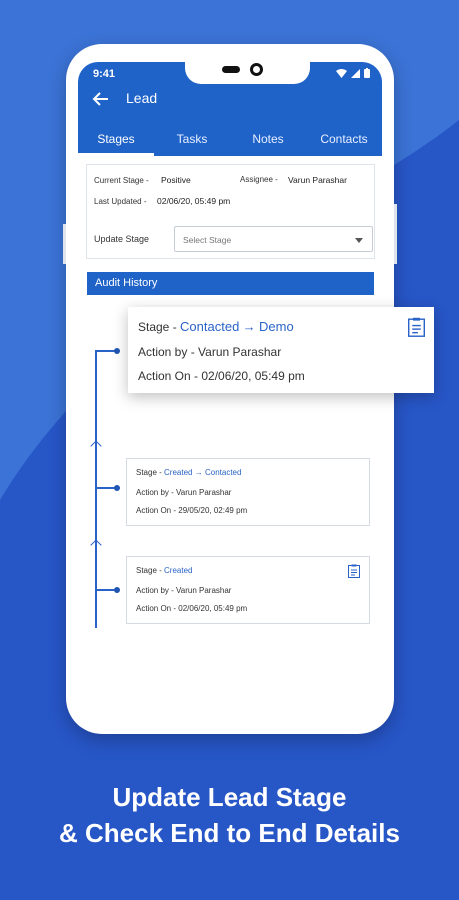  Describe the element at coordinates (229, 797) in the screenshot. I see `caption-line-1: Update Lead Stage` at that location.